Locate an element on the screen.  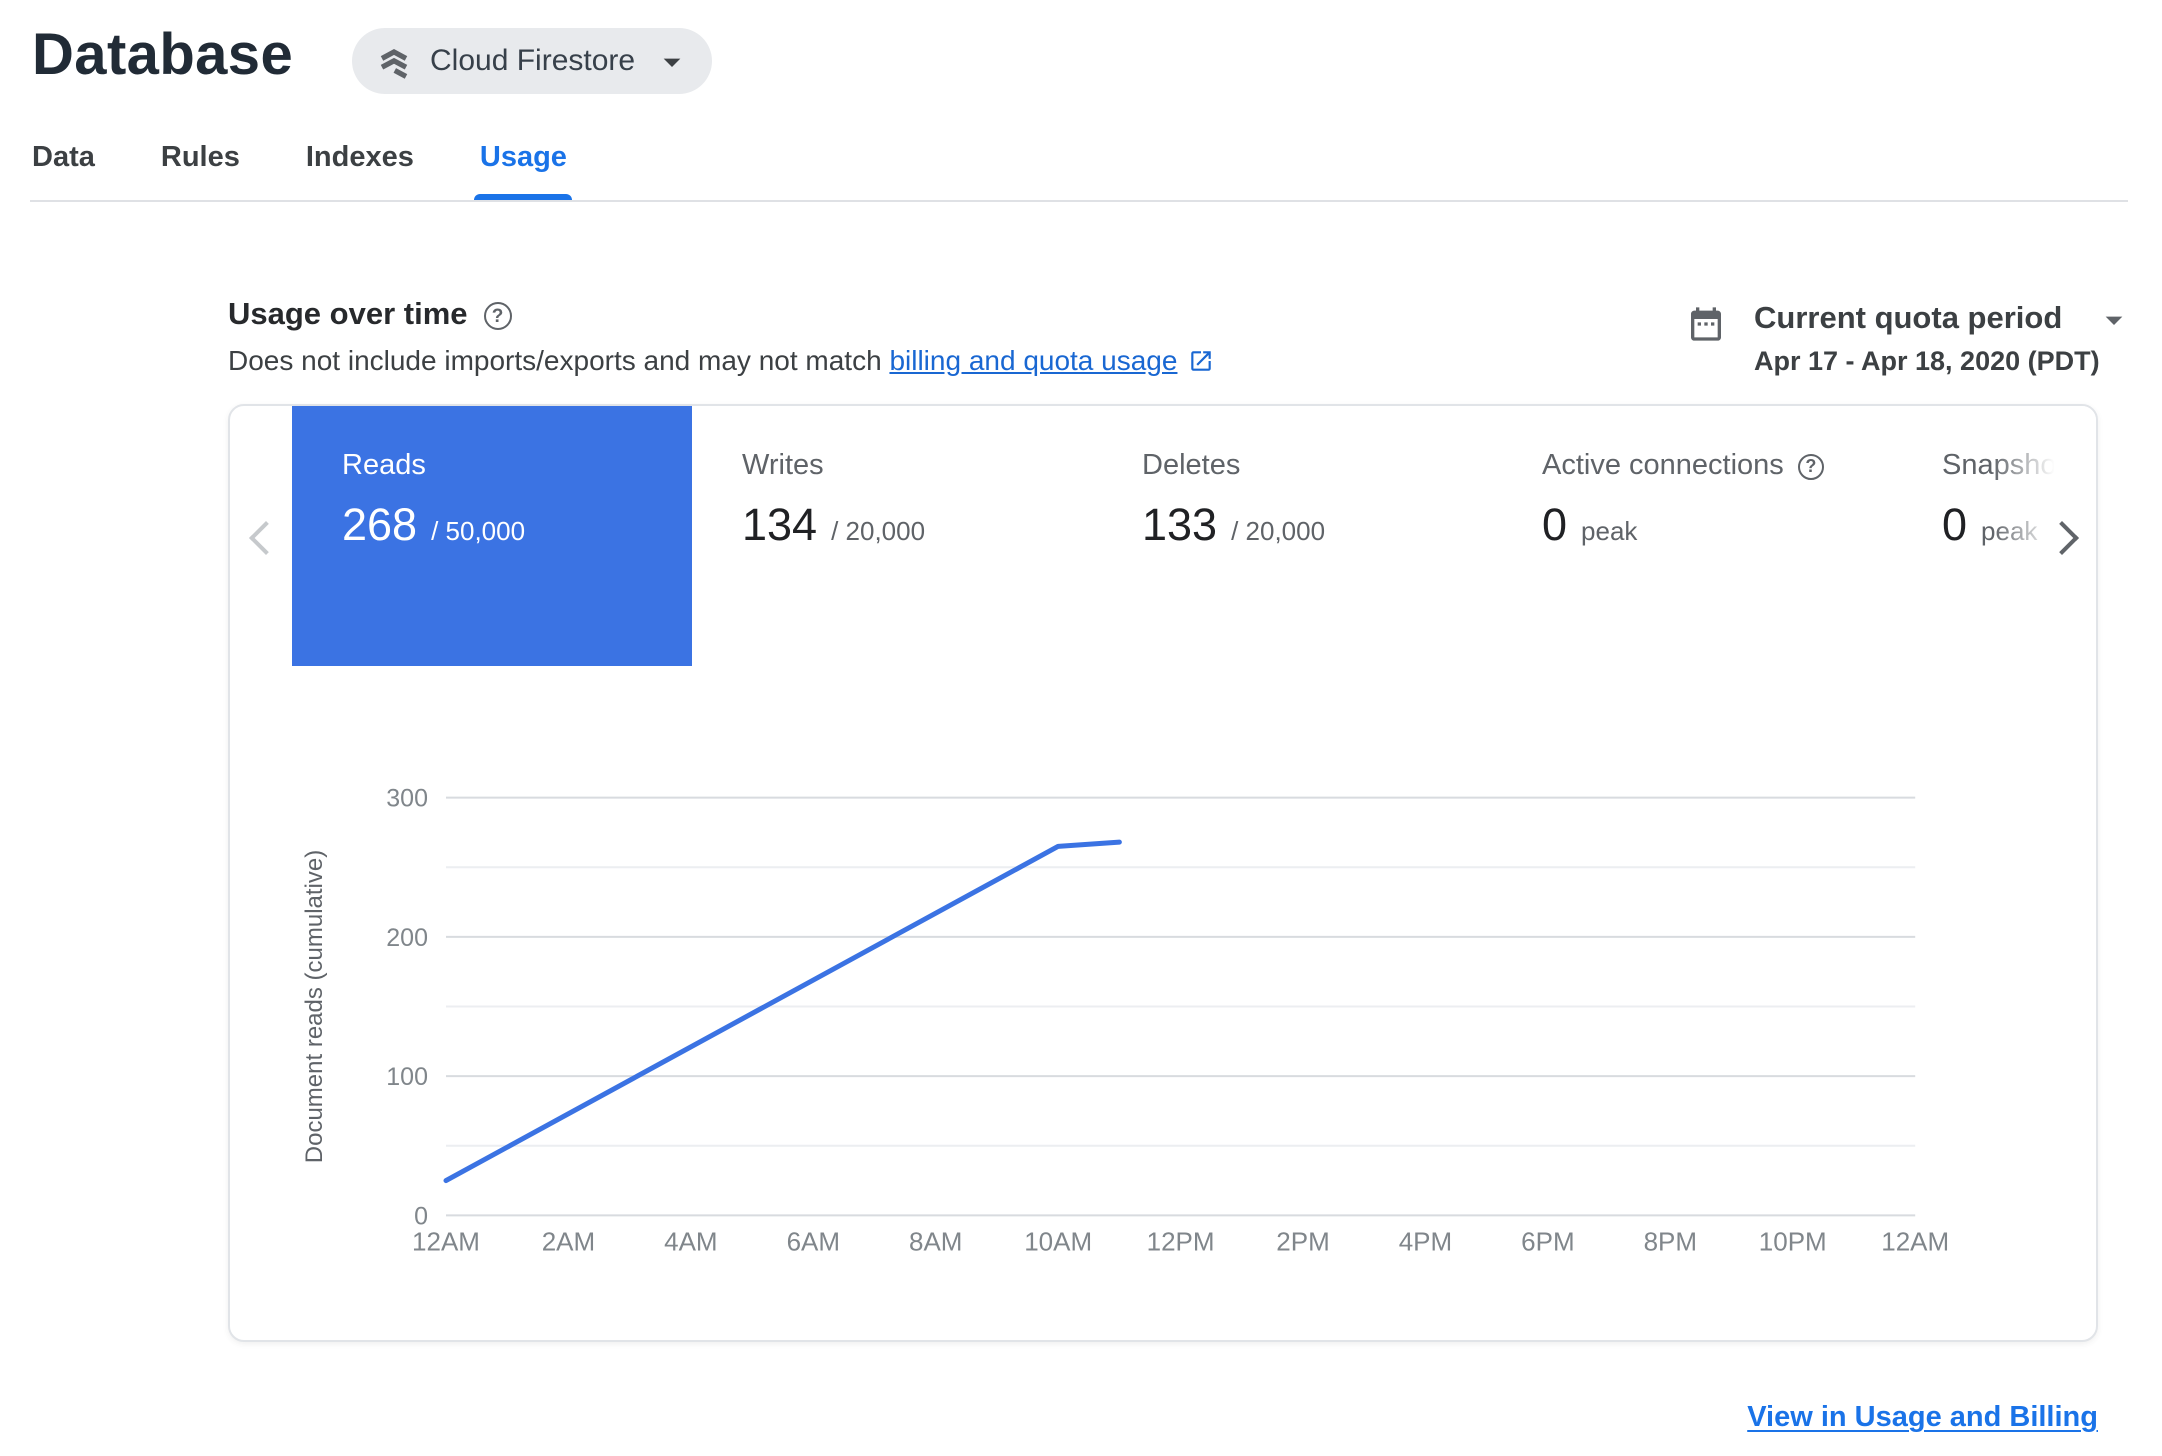
product-selector-label: Cloud Firestore is located at coordinates (533, 61).